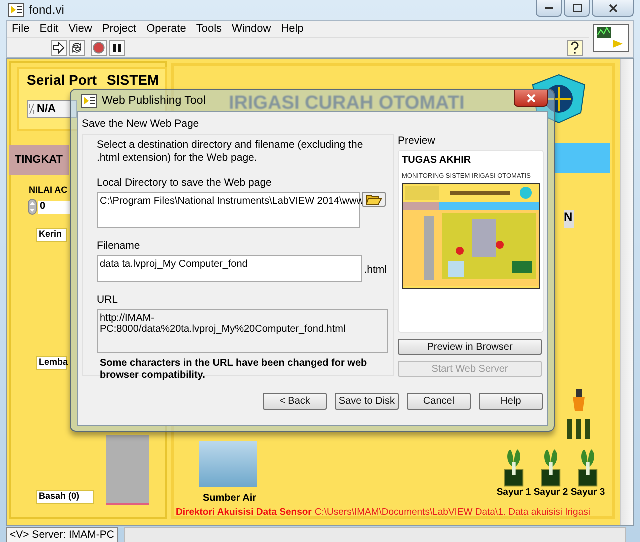 The height and width of the screenshot is (542, 640). I want to click on menu-item: Tools, so click(209, 29).